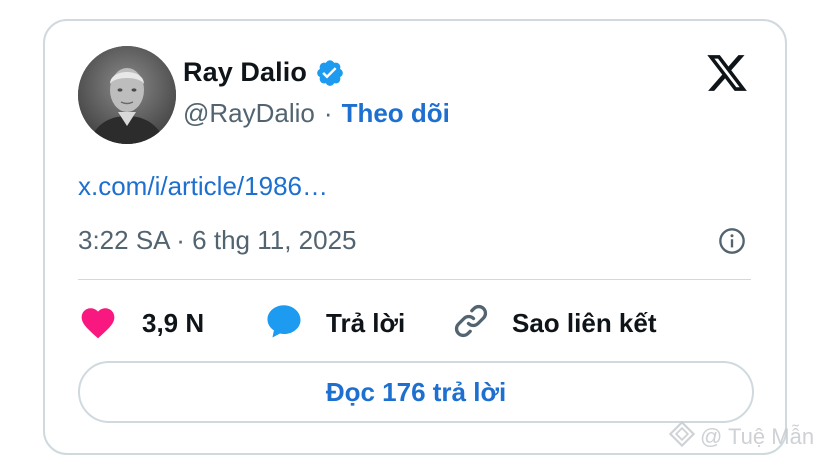 This screenshot has height=460, width=828. I want to click on heart-icon, so click(98, 323).